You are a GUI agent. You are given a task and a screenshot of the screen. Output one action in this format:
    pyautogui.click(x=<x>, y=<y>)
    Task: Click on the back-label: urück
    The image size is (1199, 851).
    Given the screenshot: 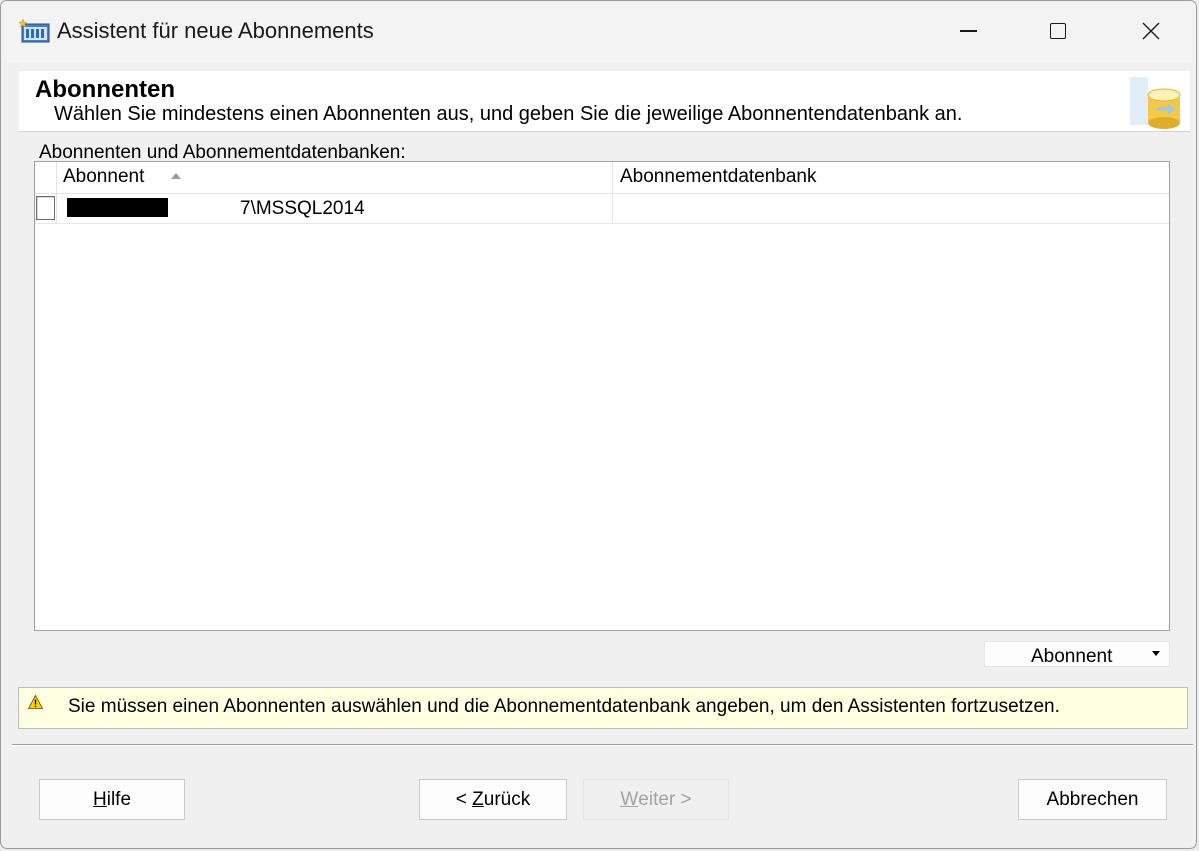 What is the action you would take?
    pyautogui.click(x=507, y=799)
    